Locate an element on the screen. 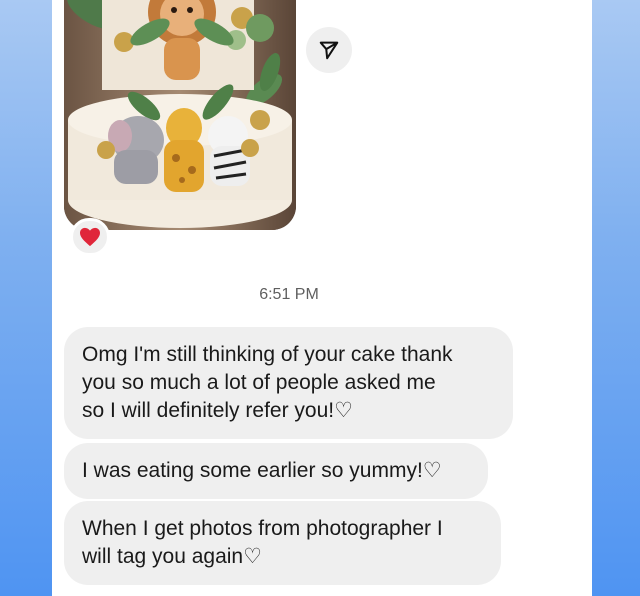 This screenshot has height=596, width=640. heart-icon is located at coordinates (90, 237).